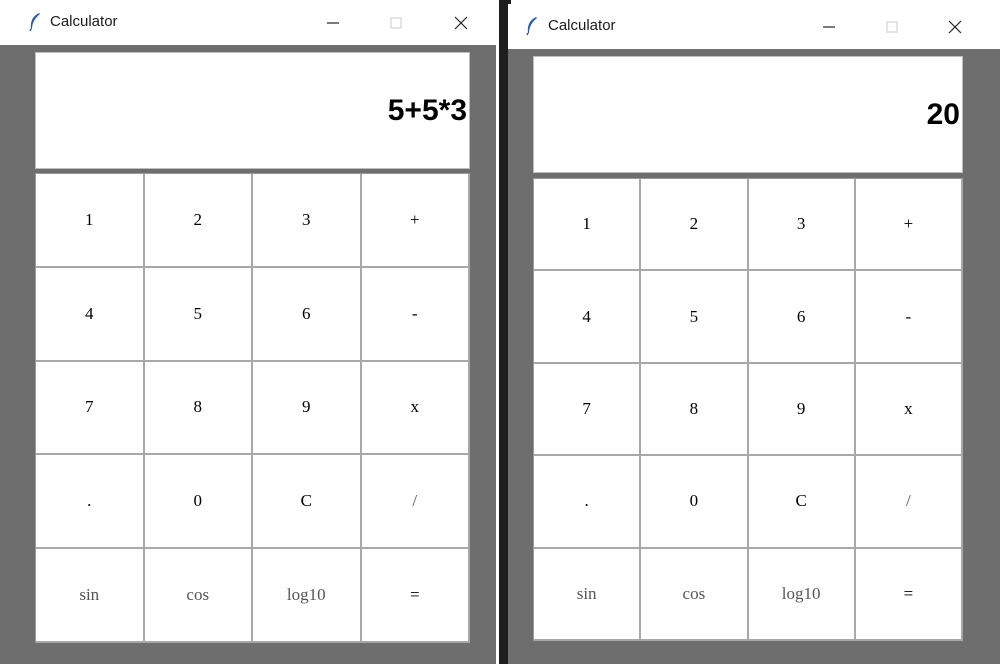 Image resolution: width=1000 pixels, height=664 pixels. What do you see at coordinates (252, 110) in the screenshot?
I see `display-field: 5+5*3` at bounding box center [252, 110].